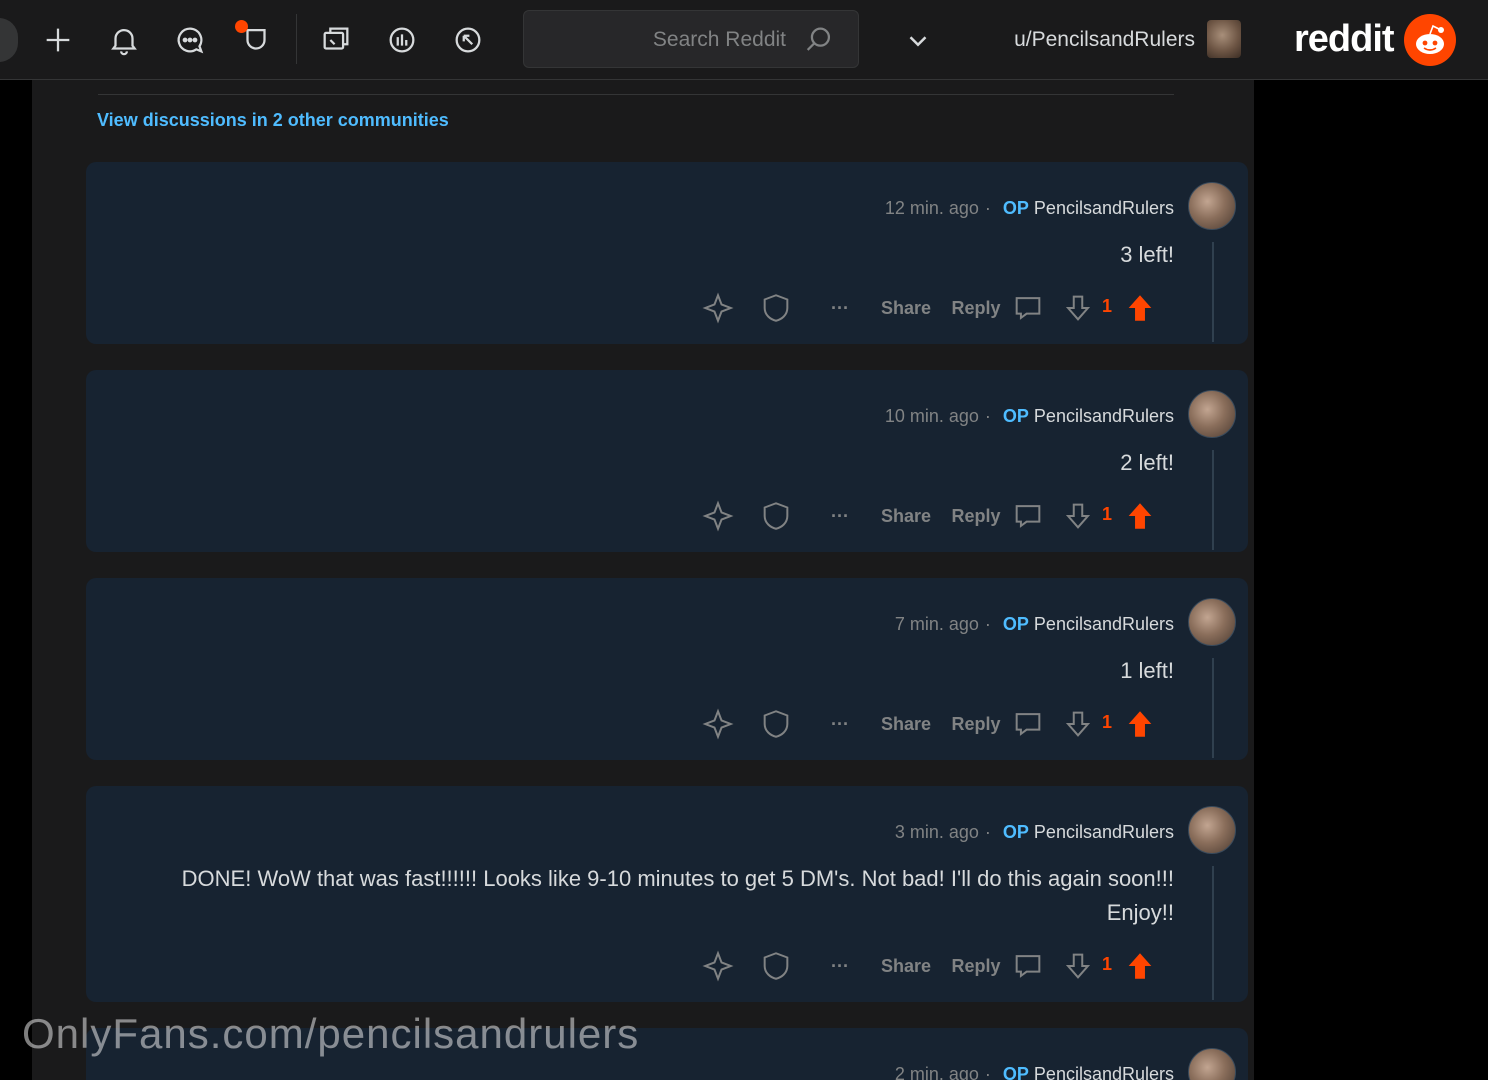  What do you see at coordinates (1029, 416) in the screenshot?
I see `comment-meta: 10 min. ago · OP PencilsandRulers` at bounding box center [1029, 416].